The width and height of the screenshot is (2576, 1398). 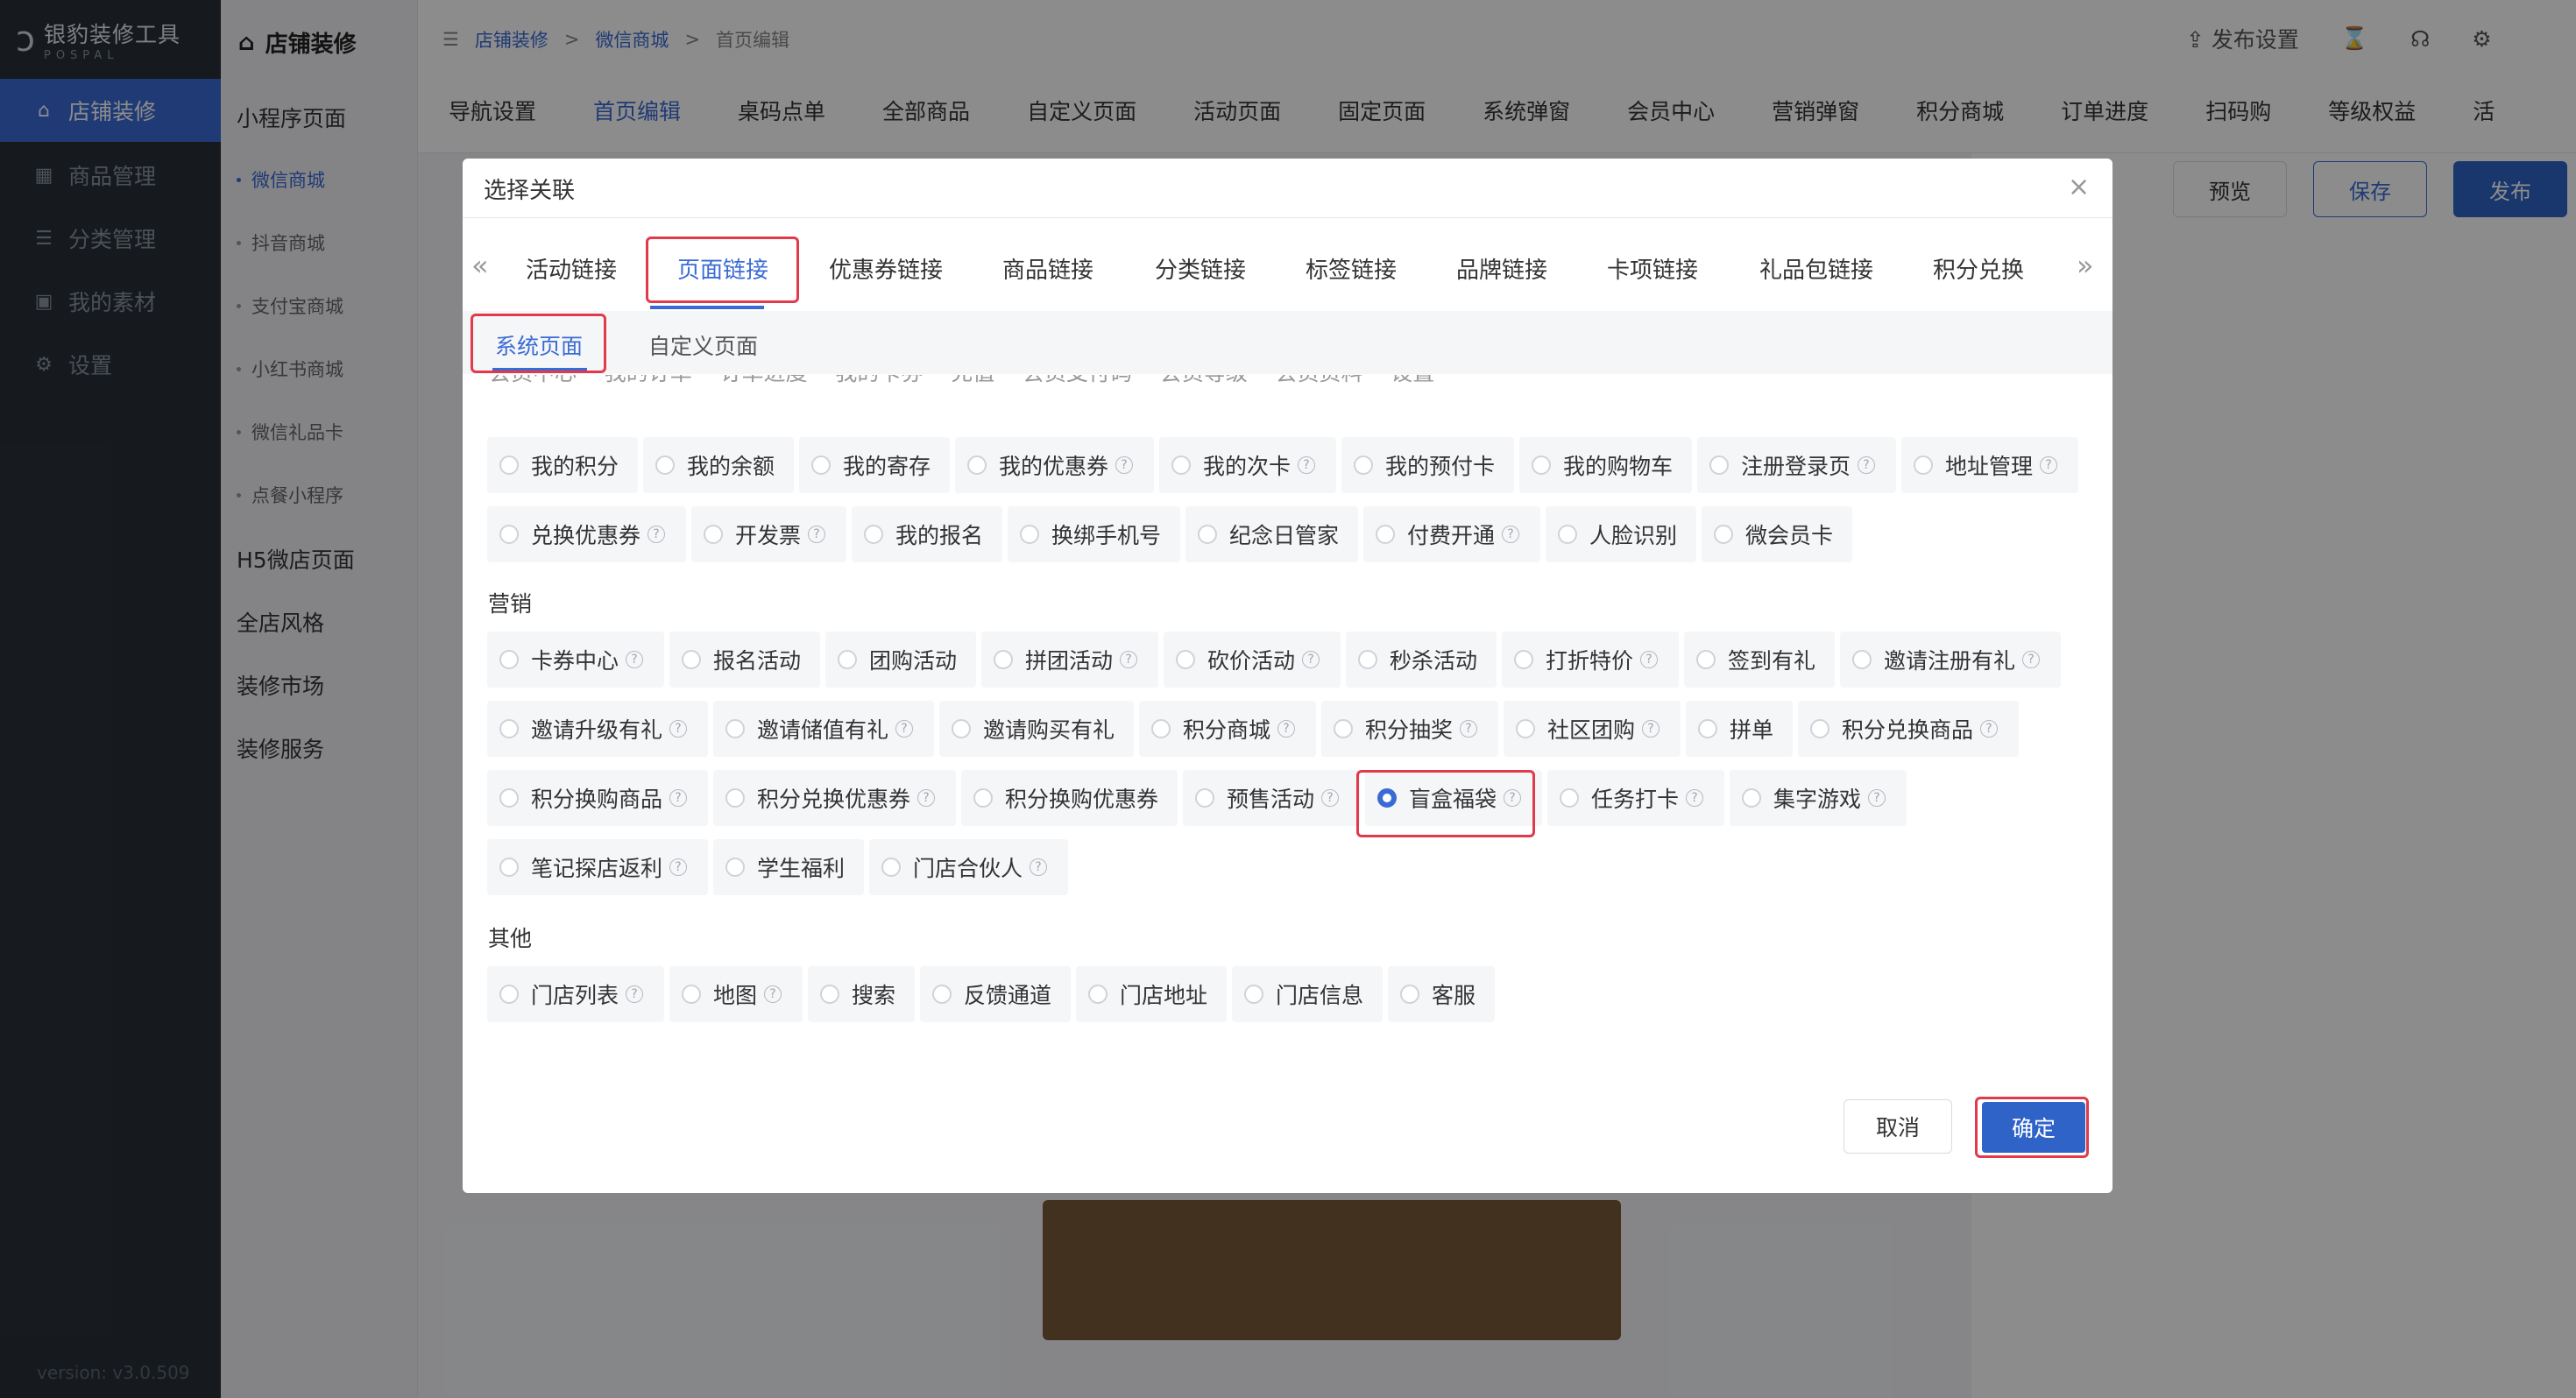 I want to click on tab-gift-link: 礼品包链接, so click(x=1816, y=268).